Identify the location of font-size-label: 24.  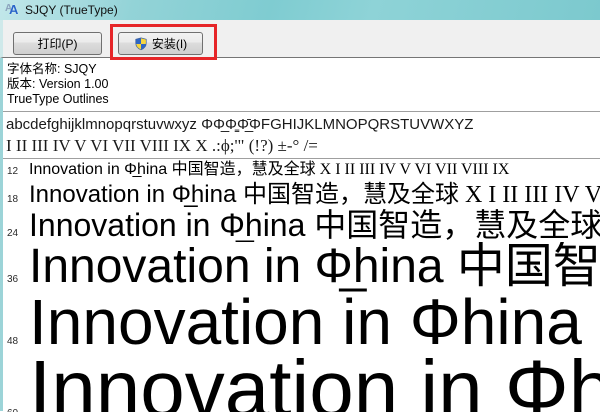
(13, 233).